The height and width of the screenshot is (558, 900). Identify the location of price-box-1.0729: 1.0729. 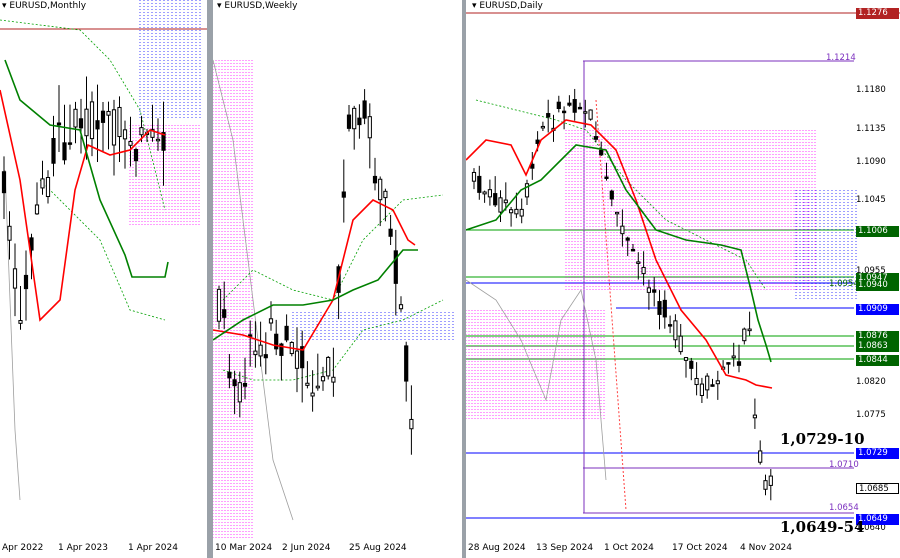
(877, 453).